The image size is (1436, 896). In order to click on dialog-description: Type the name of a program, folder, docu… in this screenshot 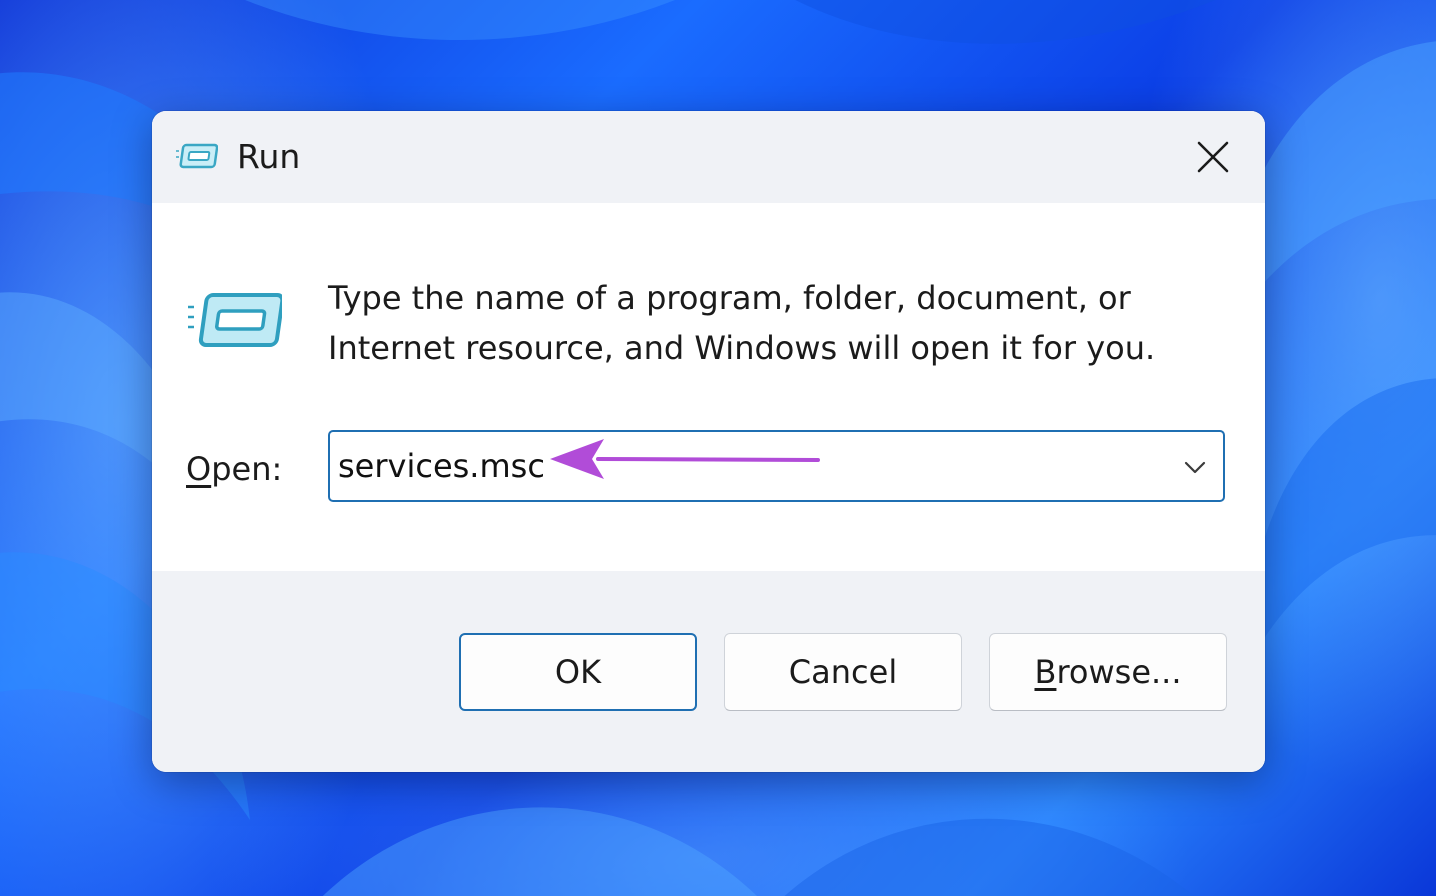, I will do `click(768, 323)`.